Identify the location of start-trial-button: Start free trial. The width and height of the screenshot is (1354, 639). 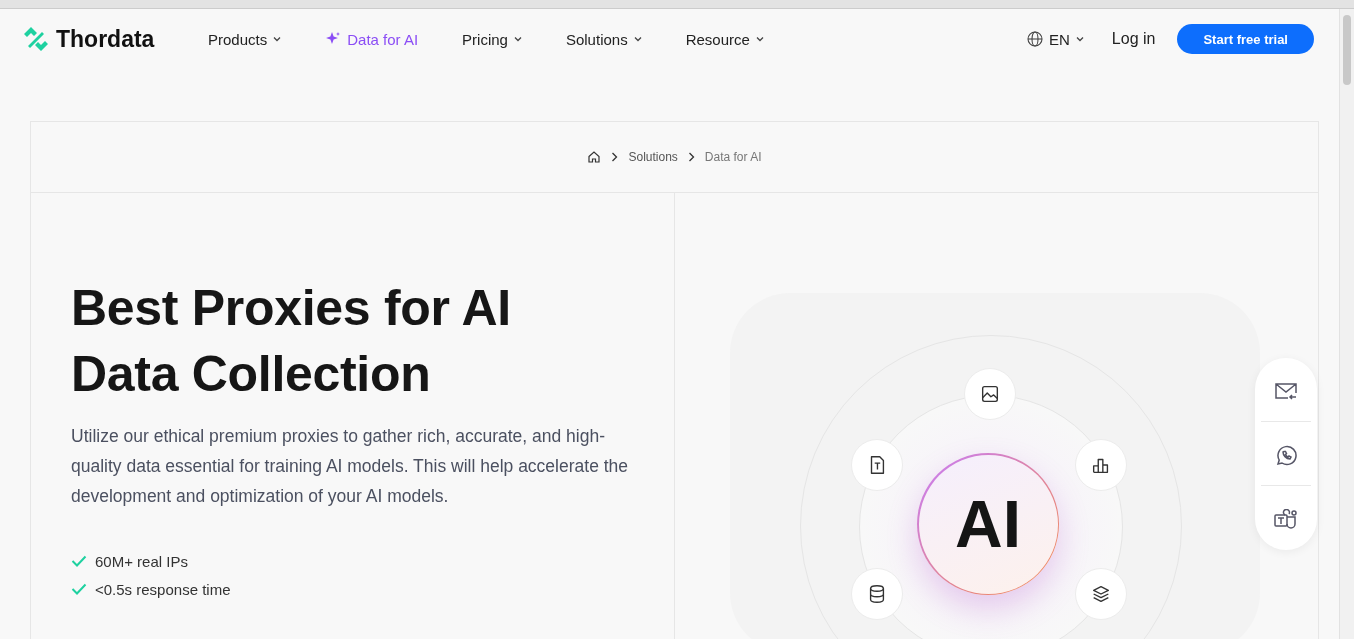
(1245, 39).